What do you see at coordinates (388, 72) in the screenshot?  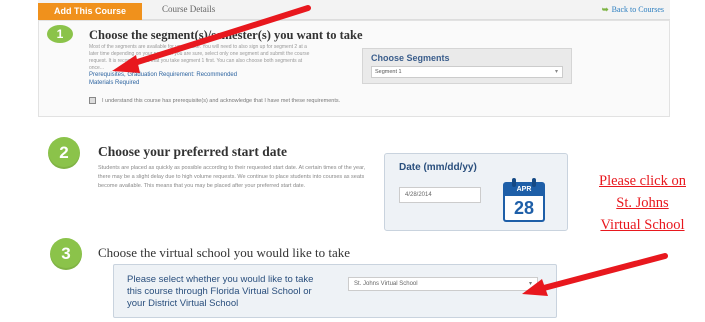 I see `segment-select-value: Segment 1` at bounding box center [388, 72].